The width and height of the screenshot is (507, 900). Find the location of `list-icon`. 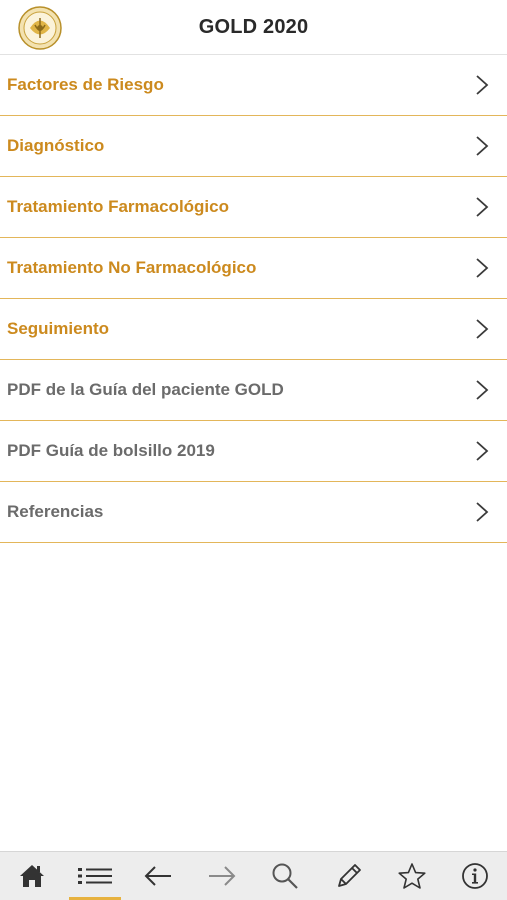

list-icon is located at coordinates (95, 876).